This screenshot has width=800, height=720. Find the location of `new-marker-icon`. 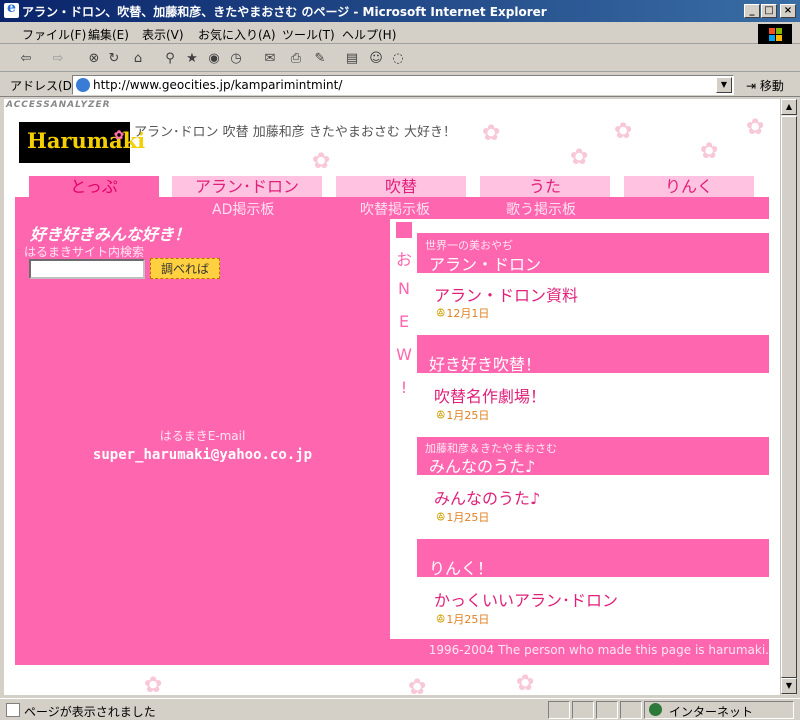

new-marker-icon is located at coordinates (404, 230).